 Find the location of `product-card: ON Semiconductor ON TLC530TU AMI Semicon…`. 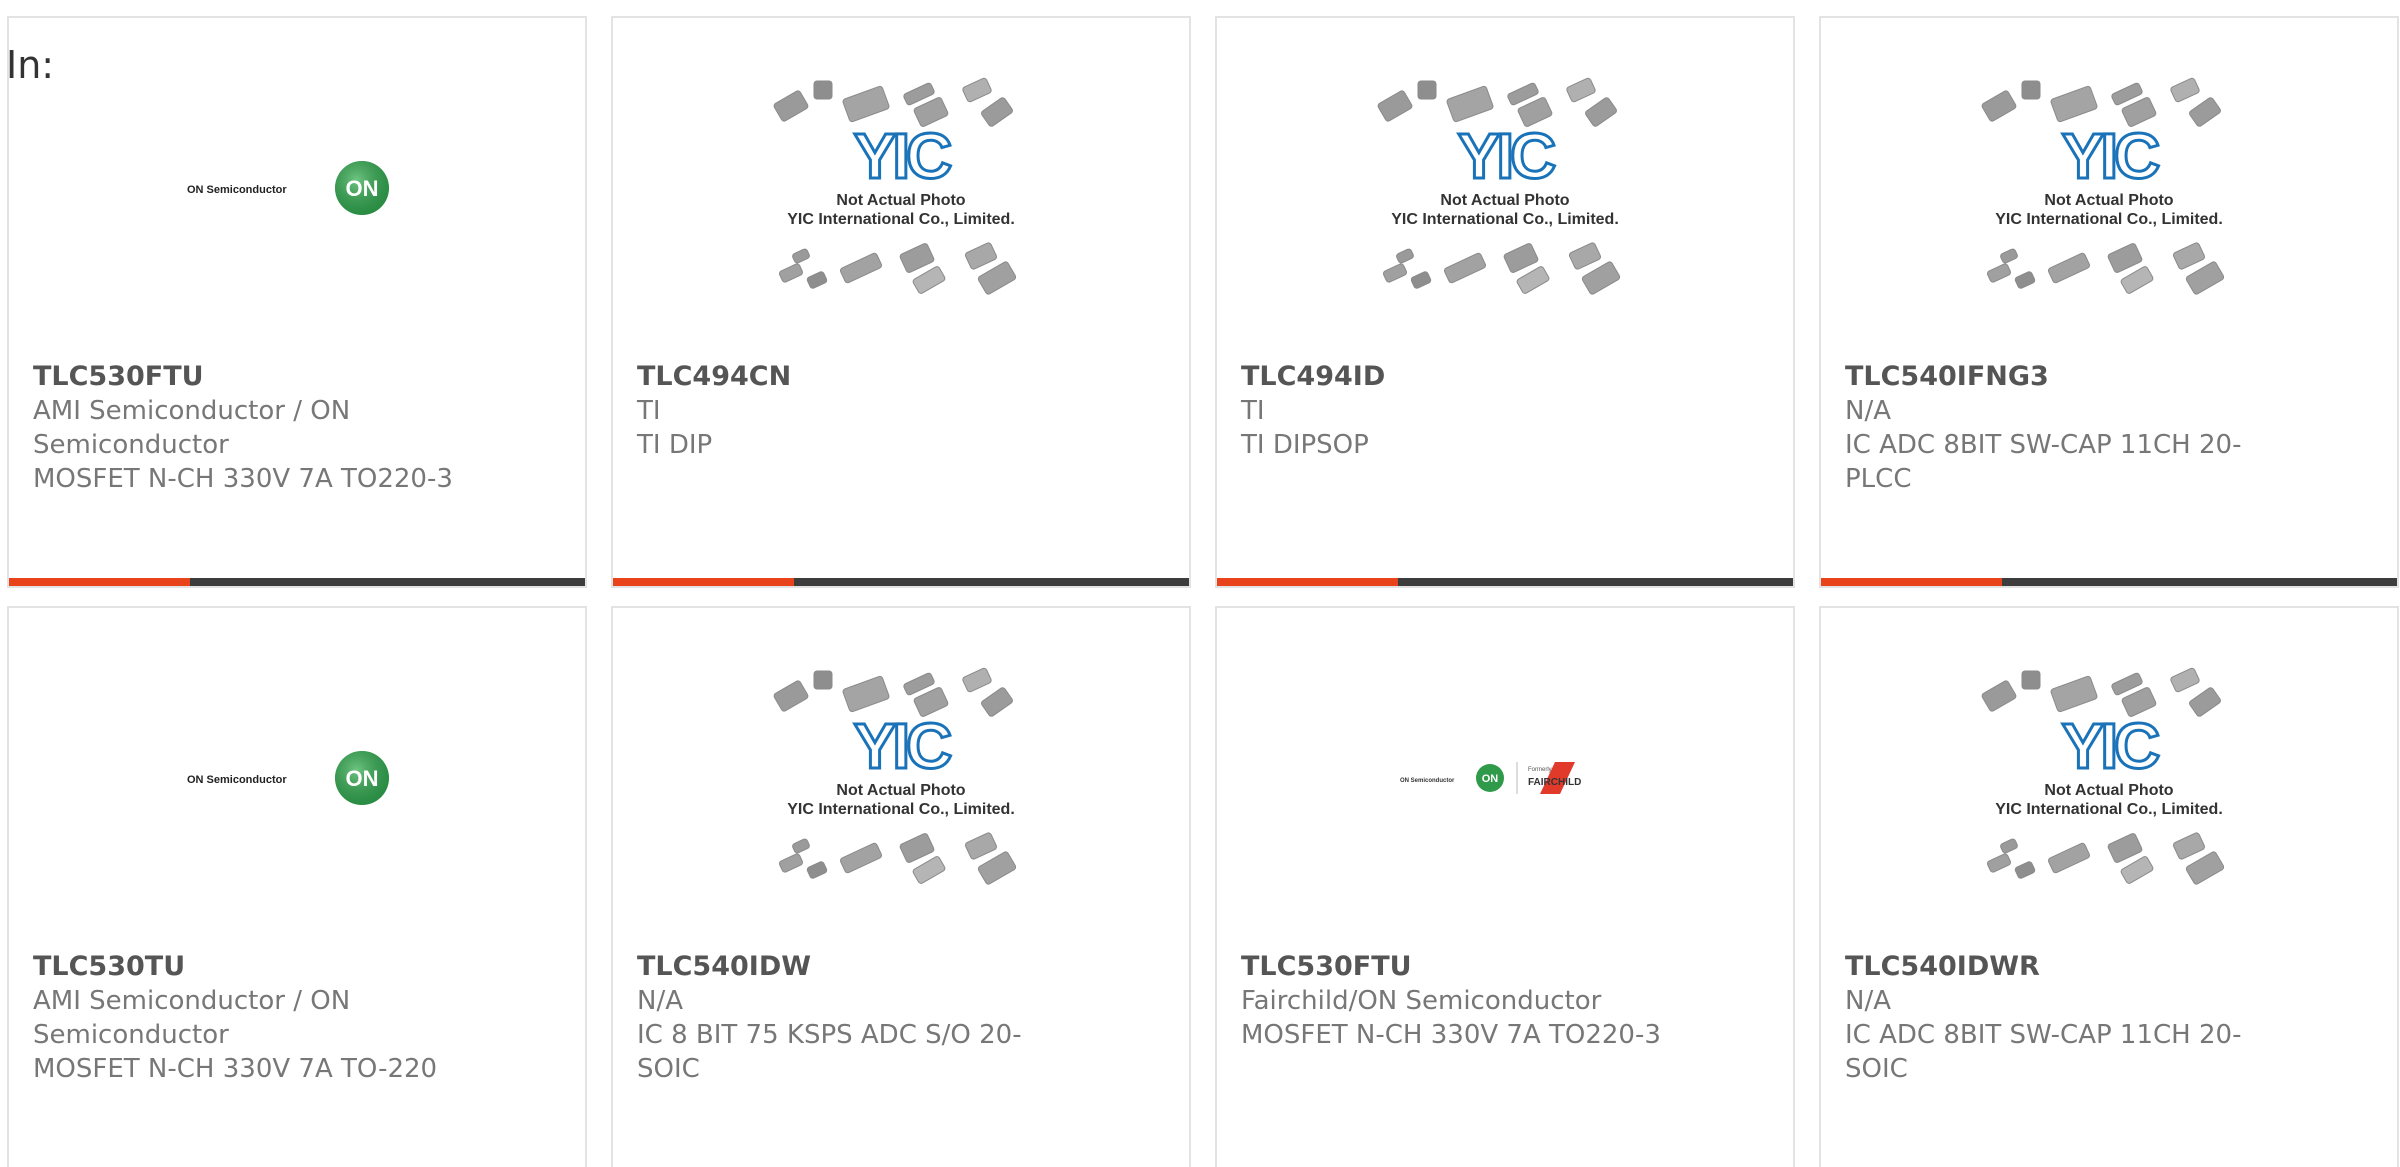

product-card: ON Semiconductor ON TLC530TU AMI Semicon… is located at coordinates (297, 886).